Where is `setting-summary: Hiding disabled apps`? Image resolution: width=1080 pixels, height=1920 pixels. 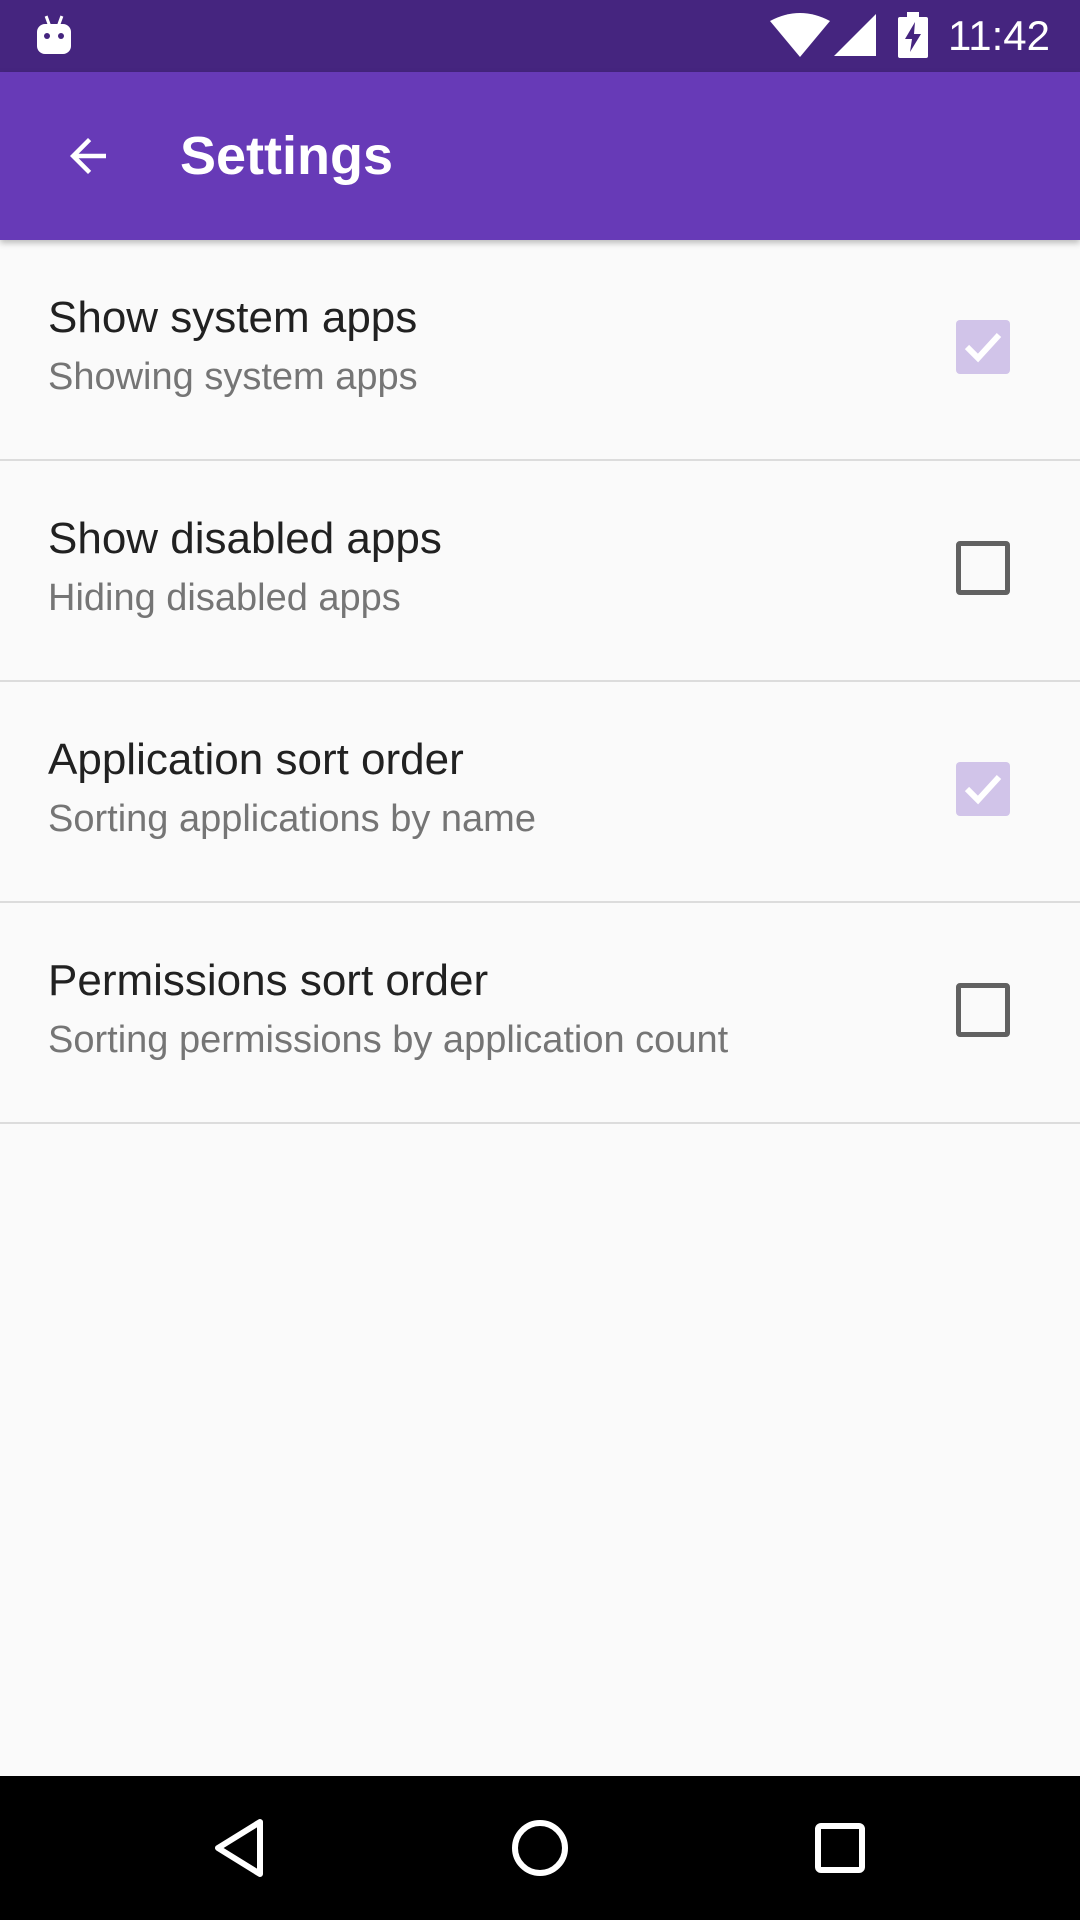 setting-summary: Hiding disabled apps is located at coordinates (224, 598).